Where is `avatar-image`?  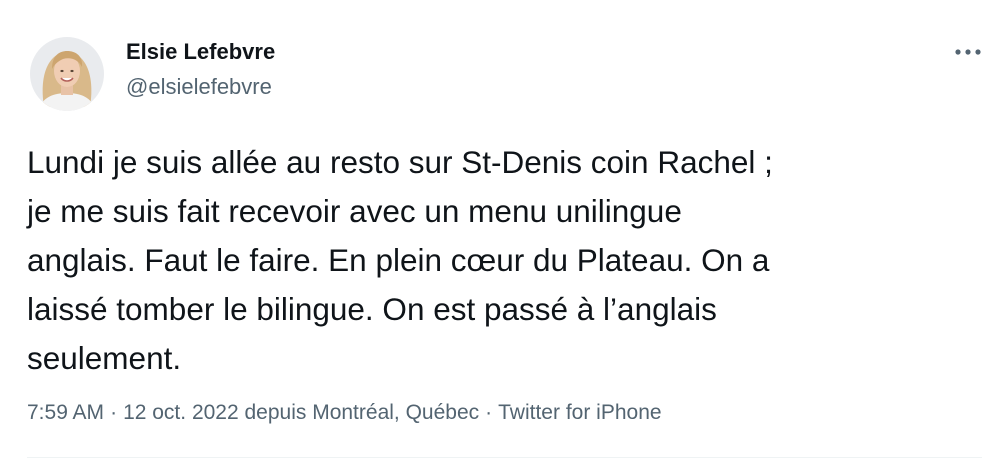
avatar-image is located at coordinates (67, 74).